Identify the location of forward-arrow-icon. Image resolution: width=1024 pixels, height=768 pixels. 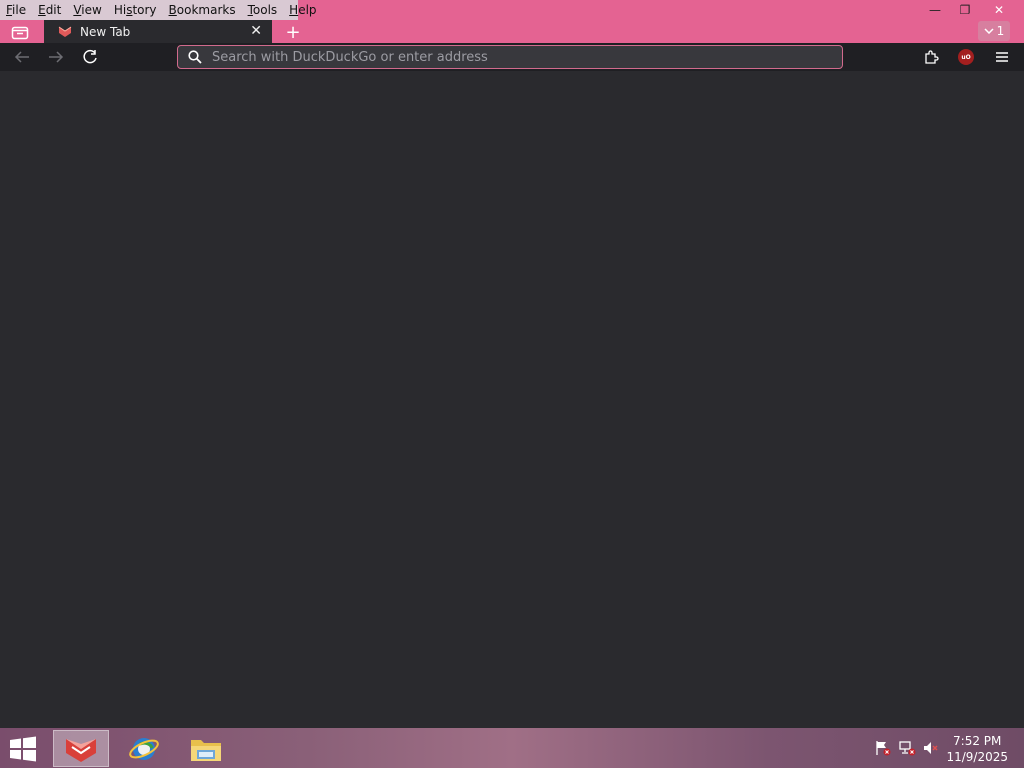
(56, 57).